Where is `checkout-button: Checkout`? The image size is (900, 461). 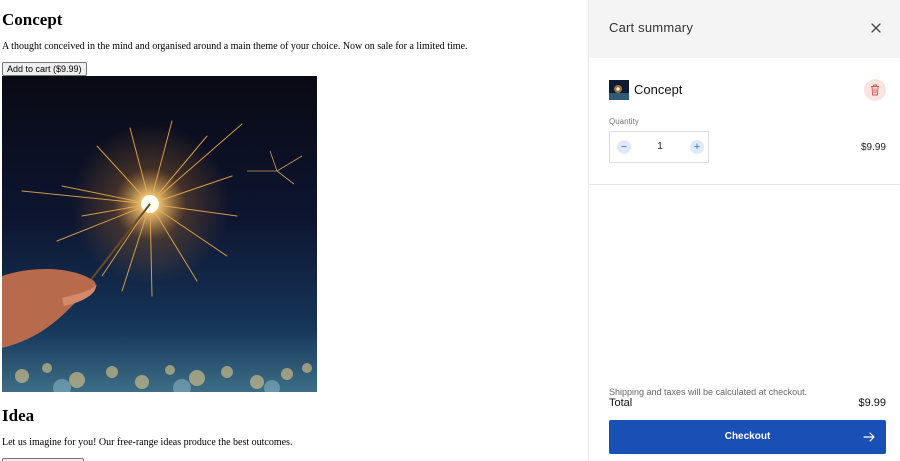 checkout-button: Checkout is located at coordinates (747, 437).